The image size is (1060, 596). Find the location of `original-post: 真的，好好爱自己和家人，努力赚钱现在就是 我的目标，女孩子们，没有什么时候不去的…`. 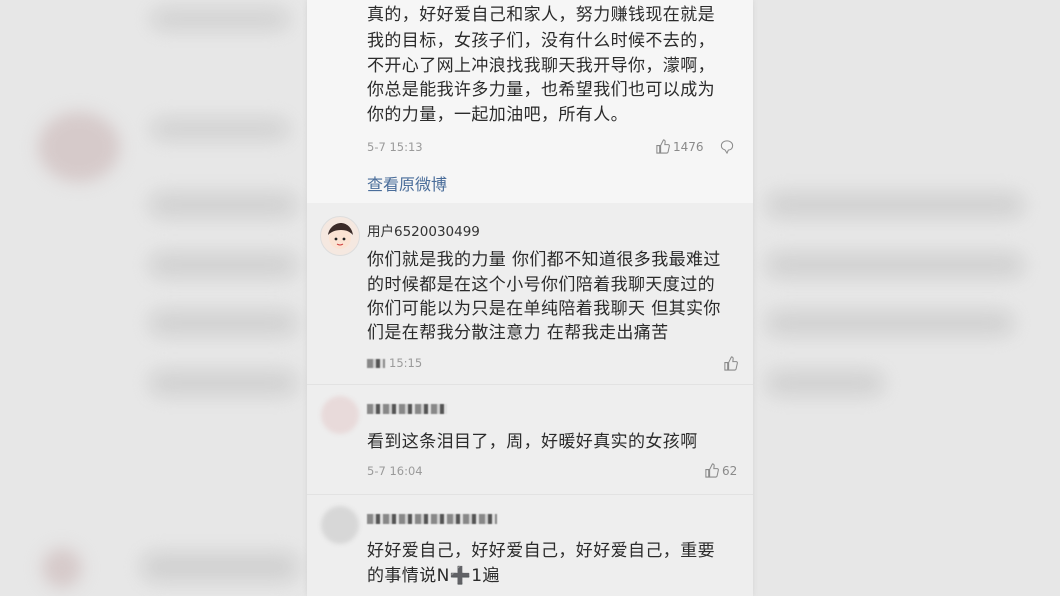

original-post: 真的，好好爱自己和家人，努力赚钱现在就是 我的目标，女孩子们，没有什么时候不去的… is located at coordinates (530, 101).